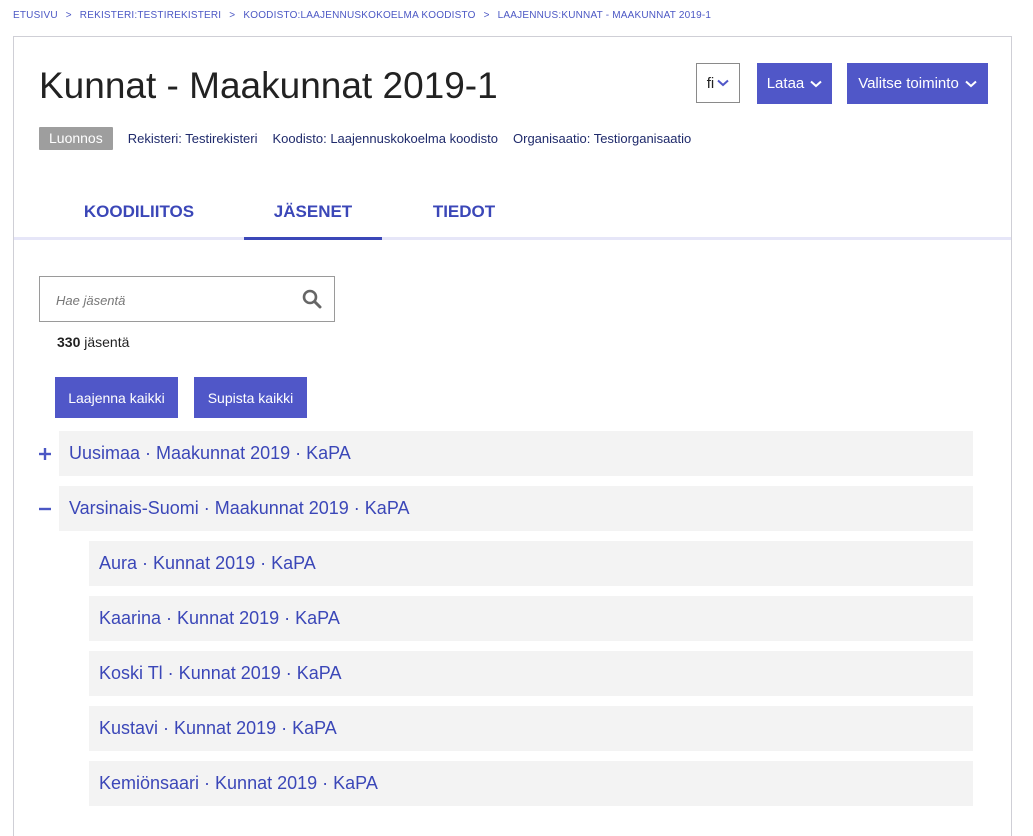 The width and height of the screenshot is (1033, 836). What do you see at coordinates (139, 217) in the screenshot?
I see `tab-koodiliitos: KOODILIITOS` at bounding box center [139, 217].